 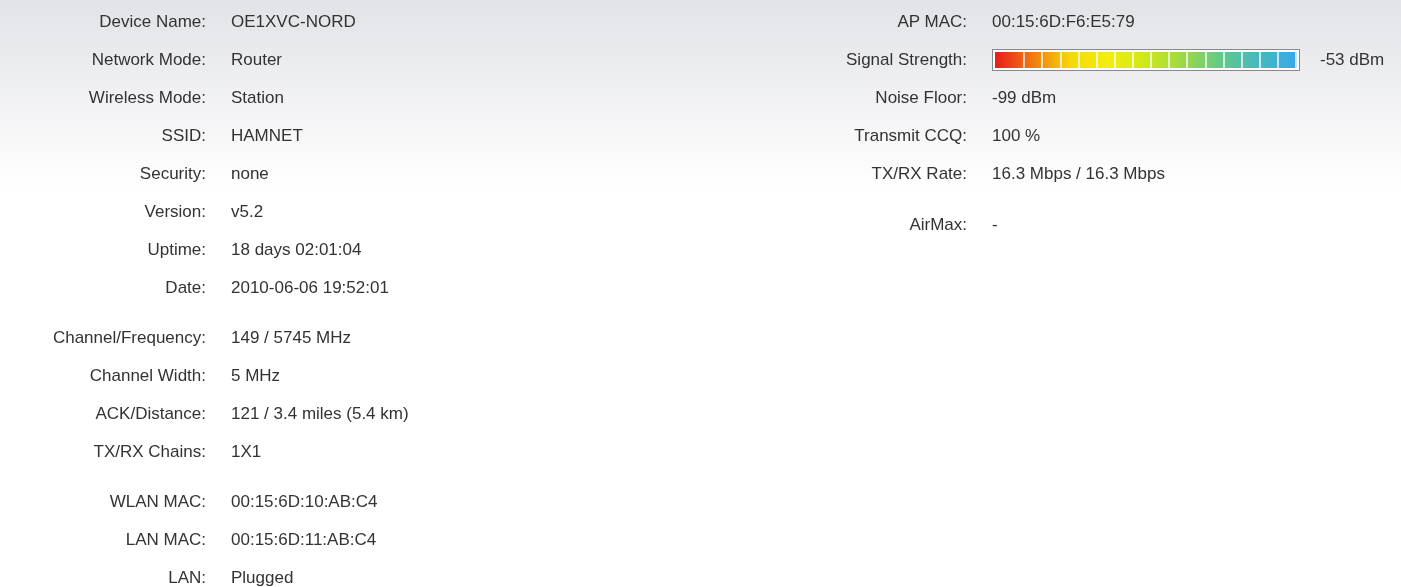 I want to click on field-value: 16.3 Mbps / 16.3 Mbps, so click(x=1078, y=174).